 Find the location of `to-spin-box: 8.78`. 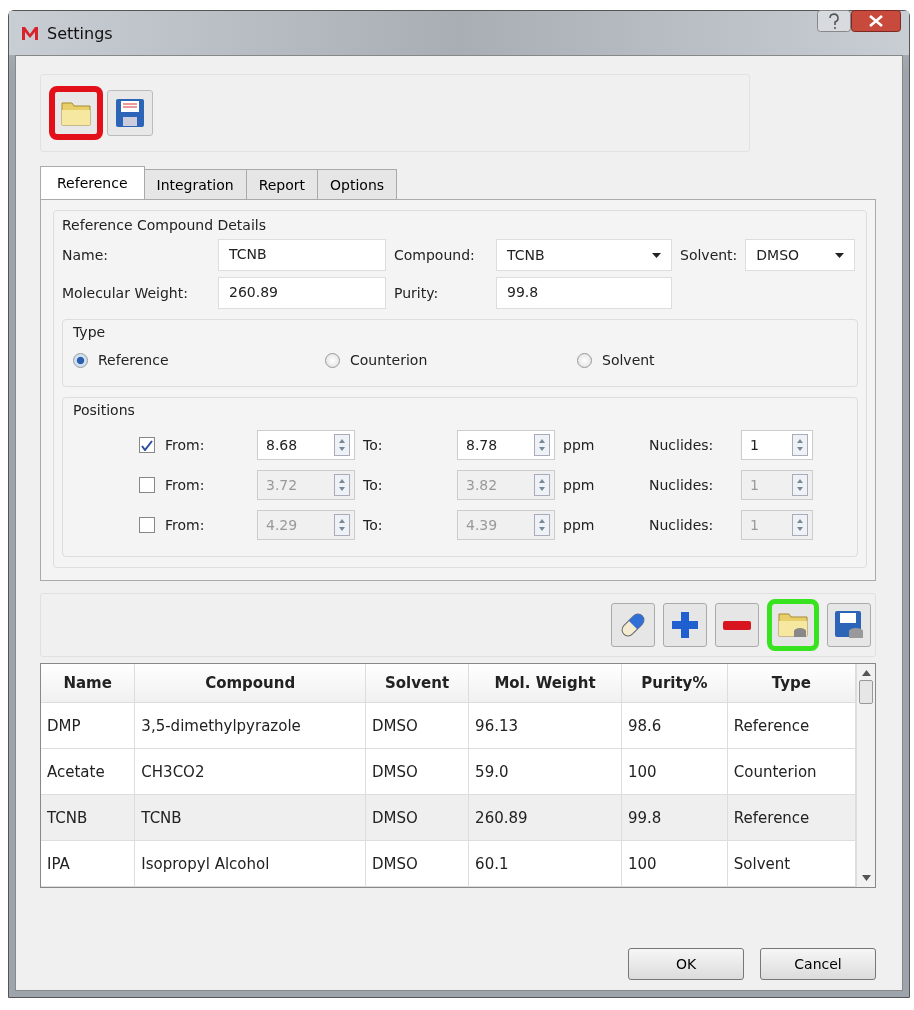

to-spin-box: 8.78 is located at coordinates (506, 445).